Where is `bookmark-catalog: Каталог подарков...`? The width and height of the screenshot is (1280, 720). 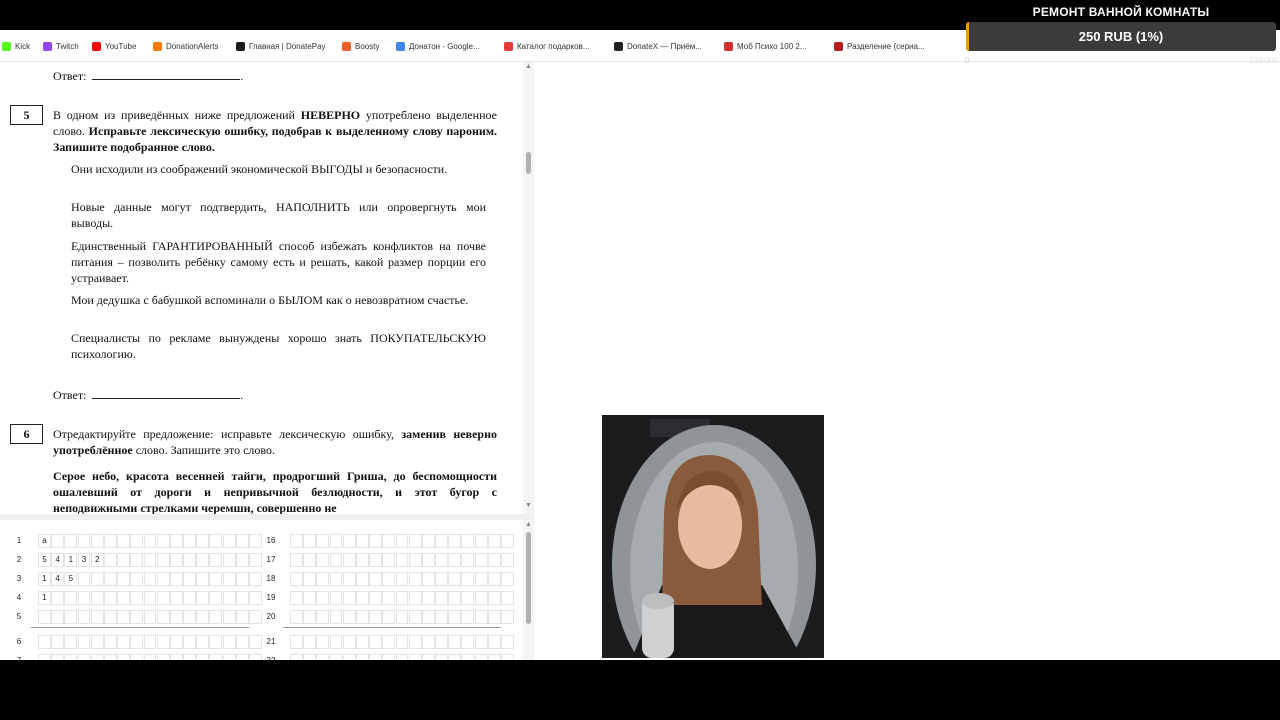
bookmark-catalog: Каталог подарков... is located at coordinates (546, 46).